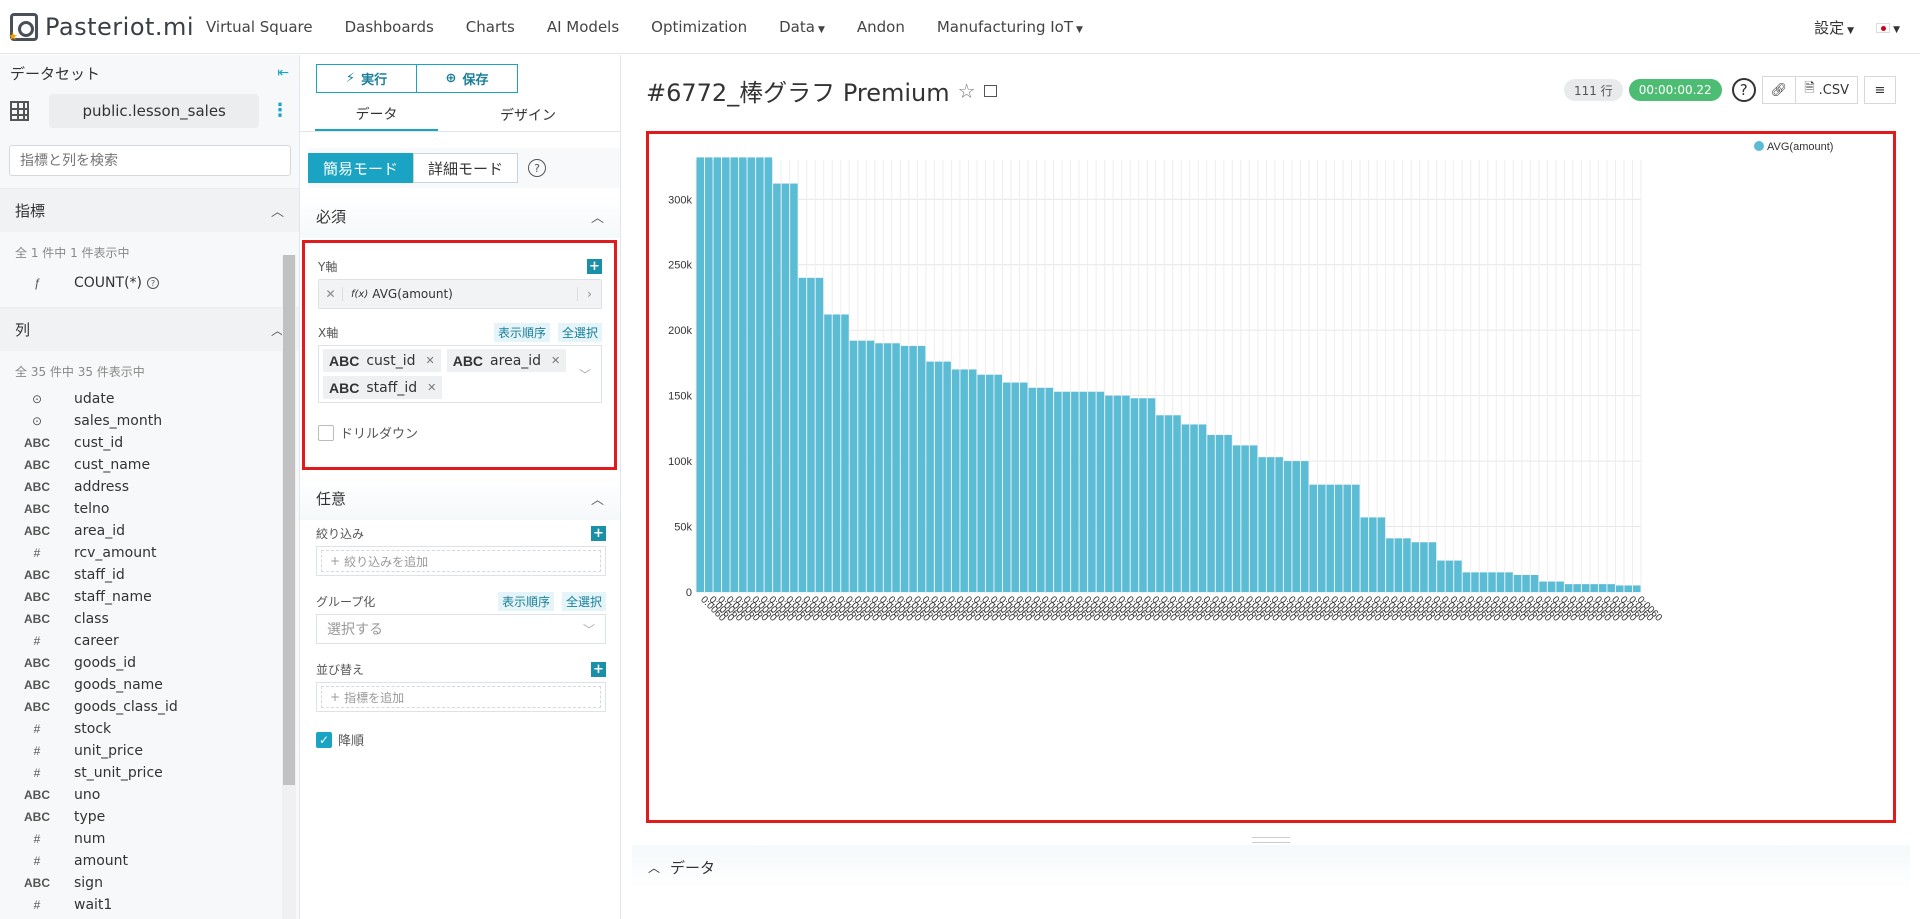 The image size is (1920, 919). What do you see at coordinates (467, 78) in the screenshot?
I see `save-button: ⊕ 保存` at bounding box center [467, 78].